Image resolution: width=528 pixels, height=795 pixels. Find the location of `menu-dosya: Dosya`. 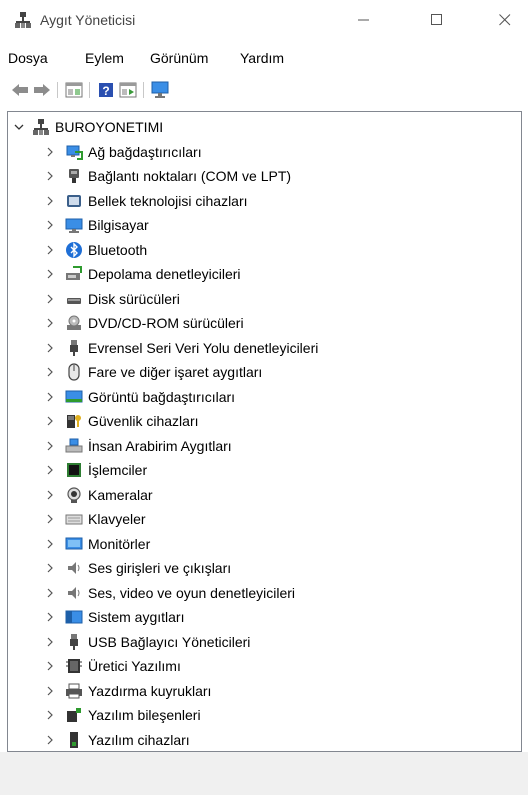

menu-dosya: Dosya is located at coordinates (28, 58).